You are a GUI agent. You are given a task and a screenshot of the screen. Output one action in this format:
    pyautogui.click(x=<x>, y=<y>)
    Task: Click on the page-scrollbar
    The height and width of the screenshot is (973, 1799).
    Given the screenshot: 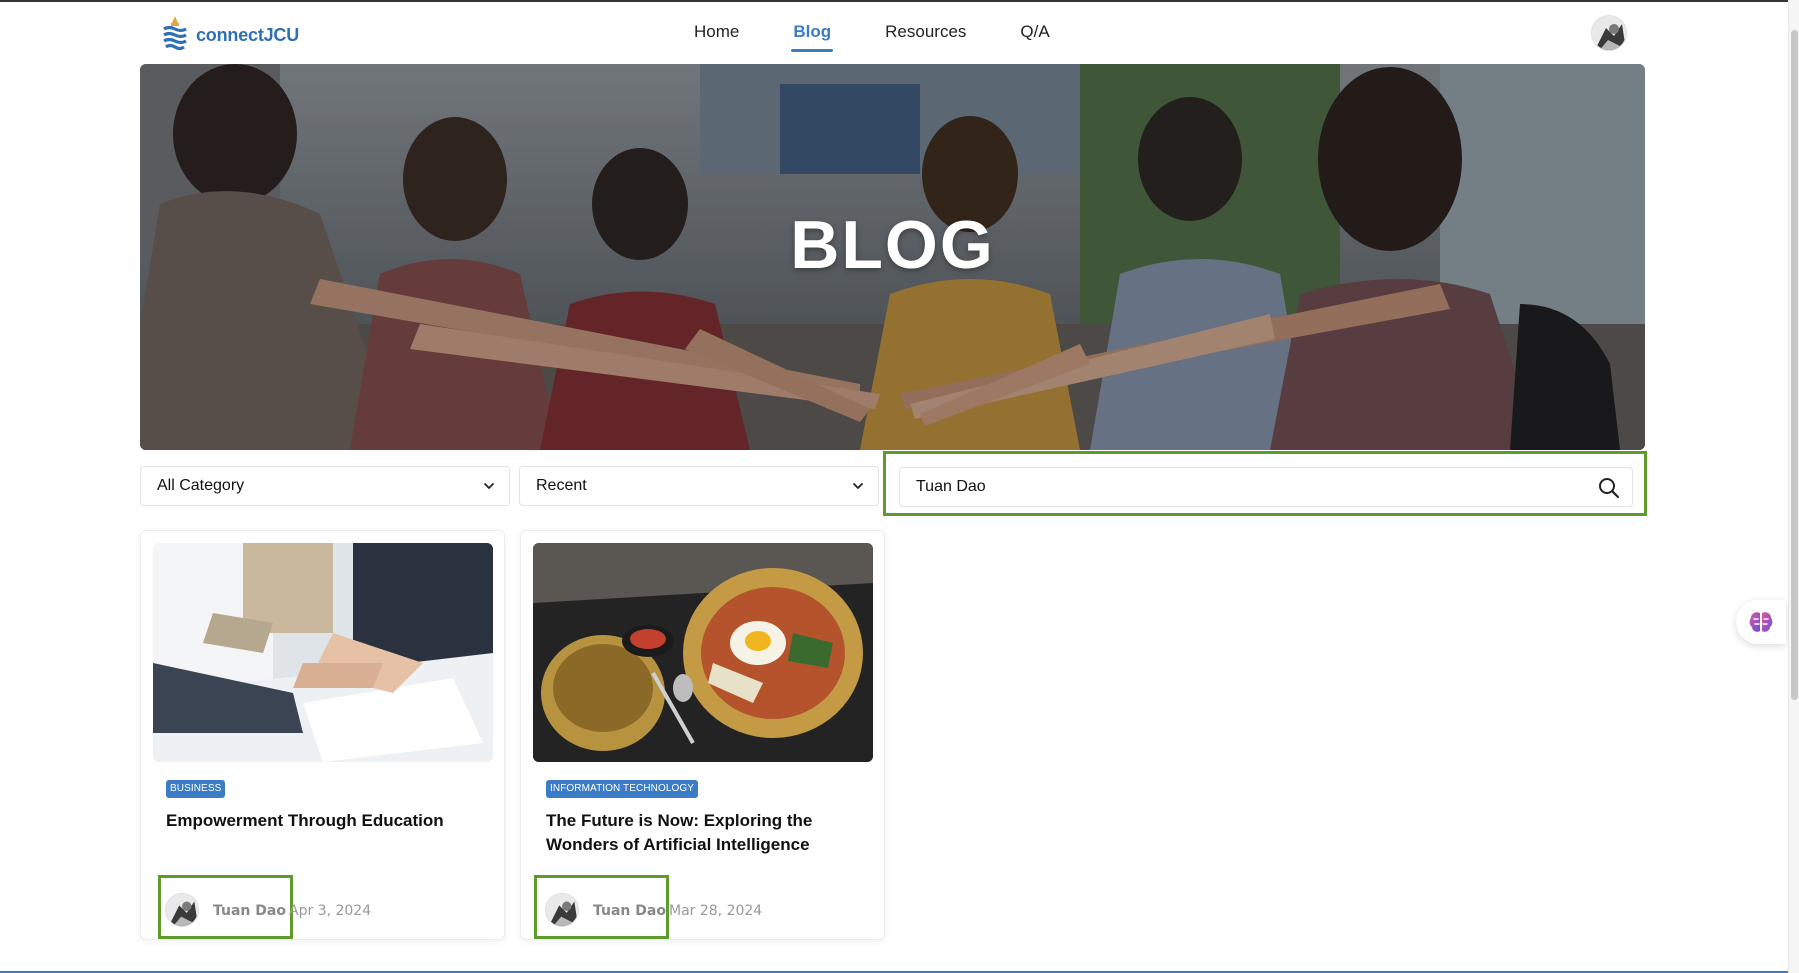 What is the action you would take?
    pyautogui.click(x=1793, y=486)
    